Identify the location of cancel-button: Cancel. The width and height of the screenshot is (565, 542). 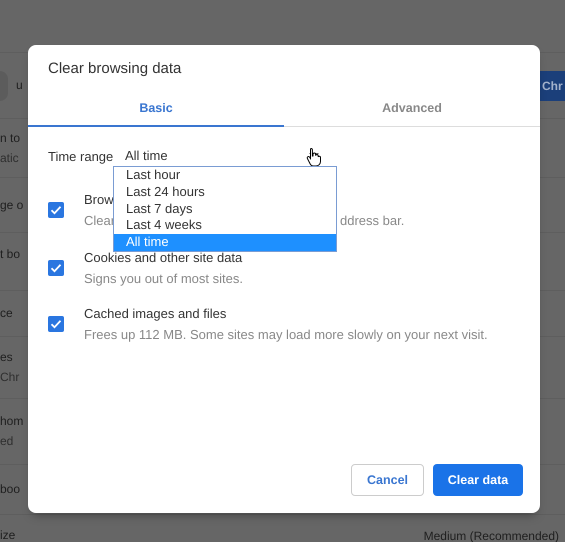
(387, 480).